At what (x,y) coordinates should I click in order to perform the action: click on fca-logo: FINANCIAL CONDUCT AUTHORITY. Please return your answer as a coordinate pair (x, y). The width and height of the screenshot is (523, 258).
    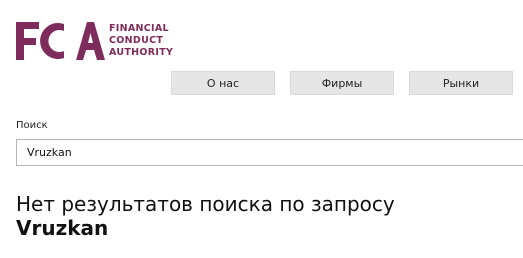
    Looking at the image, I should click on (96, 42).